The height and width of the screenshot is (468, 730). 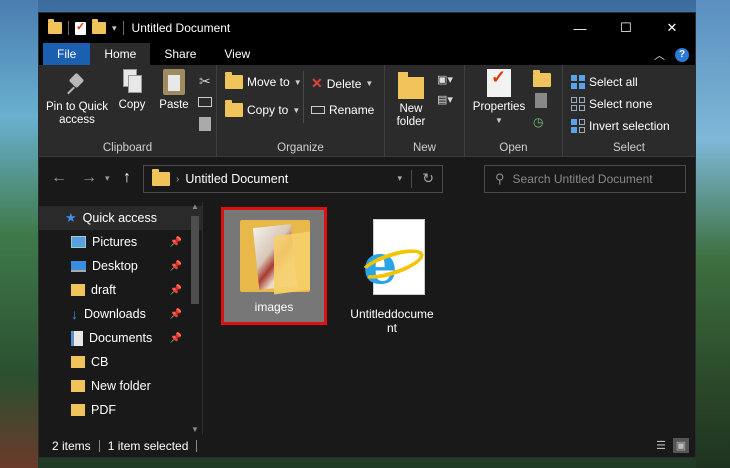 What do you see at coordinates (107, 178) in the screenshot?
I see `recent-locations-chevron-icon: ▾` at bounding box center [107, 178].